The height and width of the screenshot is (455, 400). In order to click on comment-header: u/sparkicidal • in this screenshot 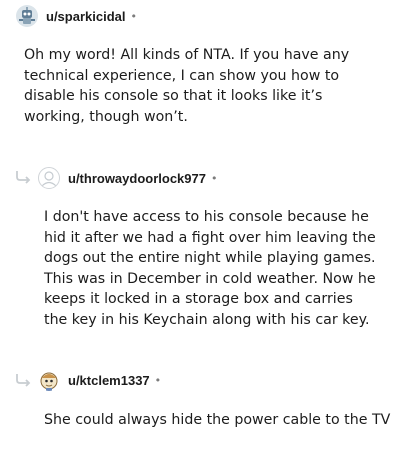, I will do `click(76, 16)`.